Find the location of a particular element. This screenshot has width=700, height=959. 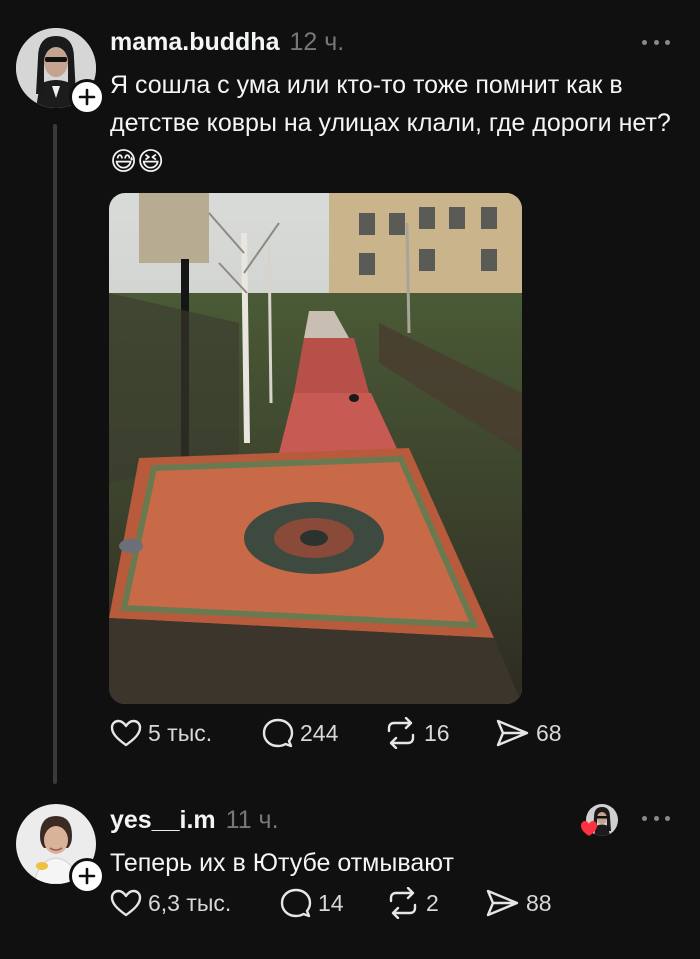

post-emojis: 😅😆 is located at coordinates (137, 161).